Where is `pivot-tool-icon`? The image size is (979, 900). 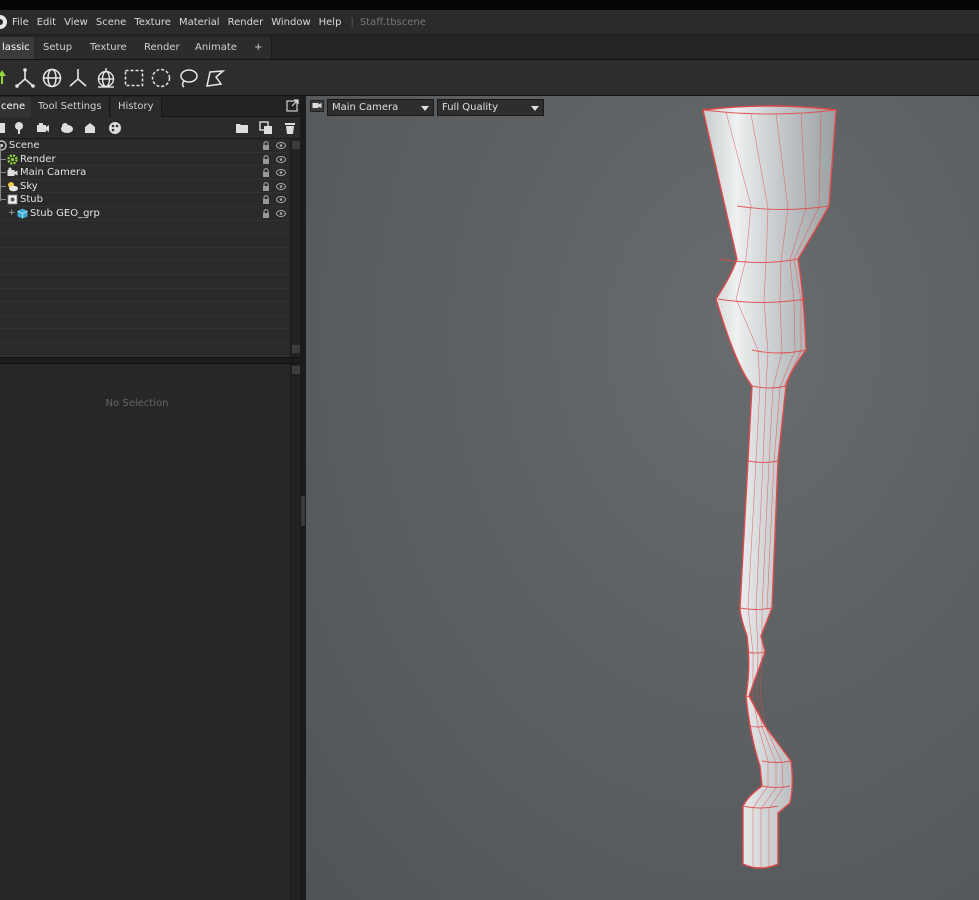 pivot-tool-icon is located at coordinates (106, 78).